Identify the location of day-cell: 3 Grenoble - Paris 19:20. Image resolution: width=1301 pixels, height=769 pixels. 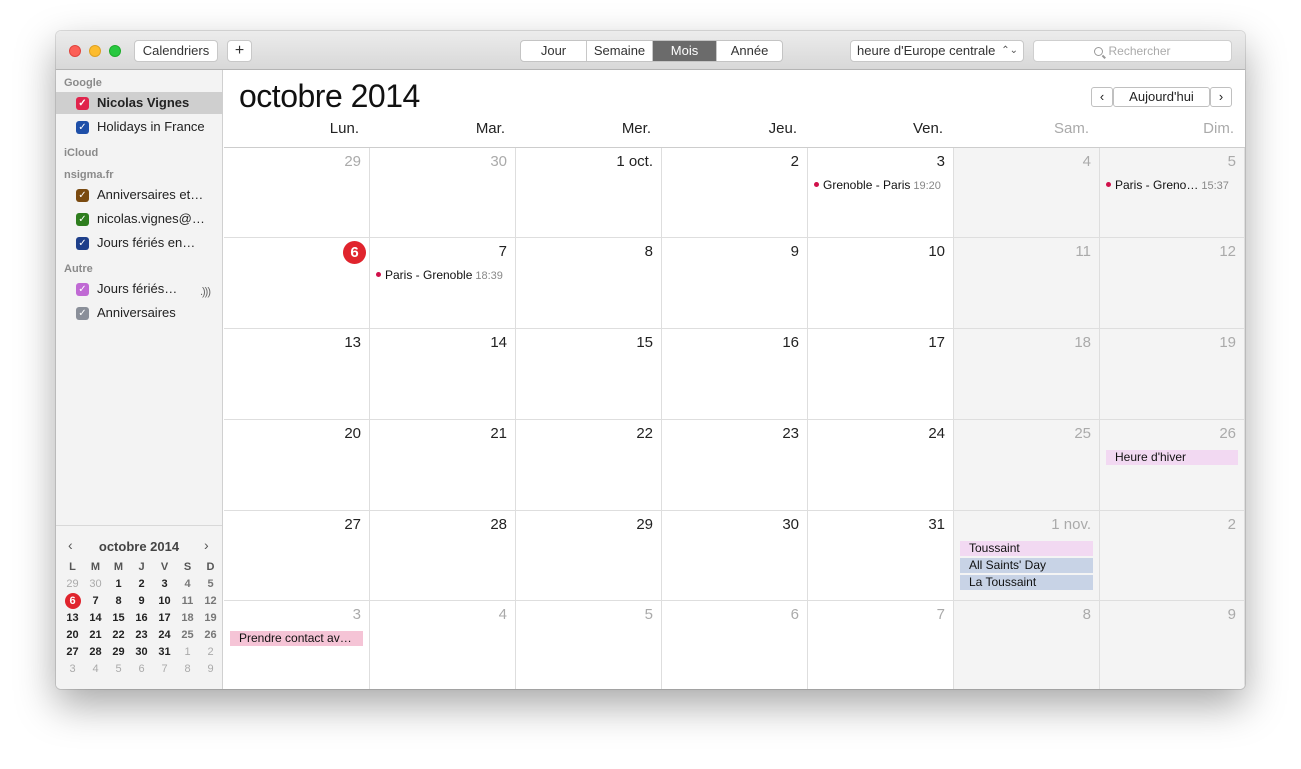
(881, 193).